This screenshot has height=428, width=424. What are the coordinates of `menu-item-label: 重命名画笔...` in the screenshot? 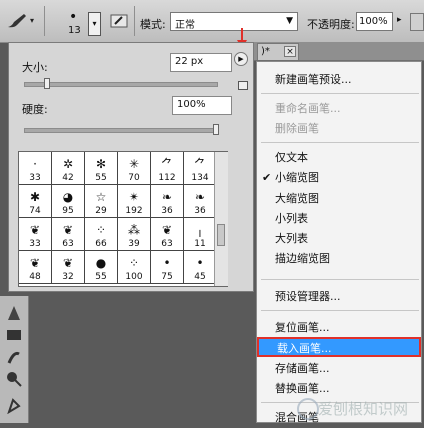 It's located at (308, 108).